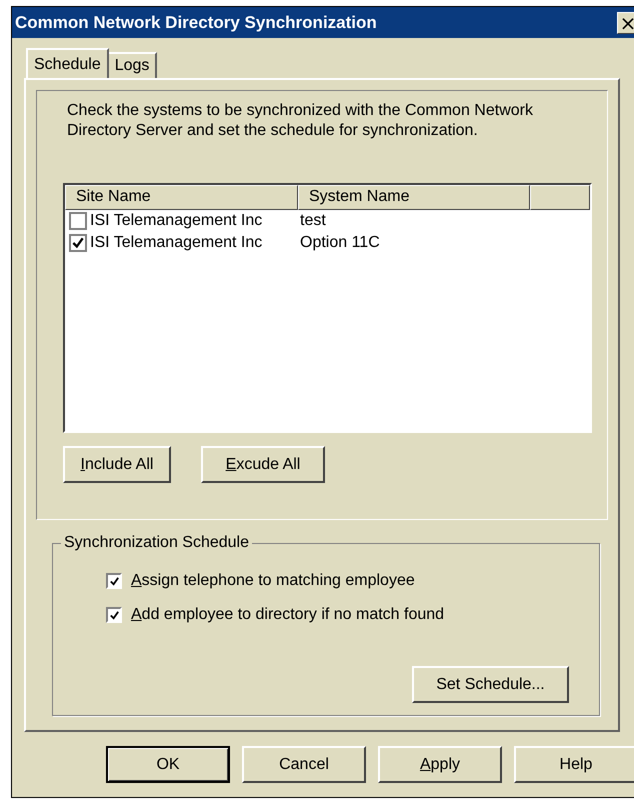  I want to click on group-title: Synchronization Schedule, so click(156, 543).